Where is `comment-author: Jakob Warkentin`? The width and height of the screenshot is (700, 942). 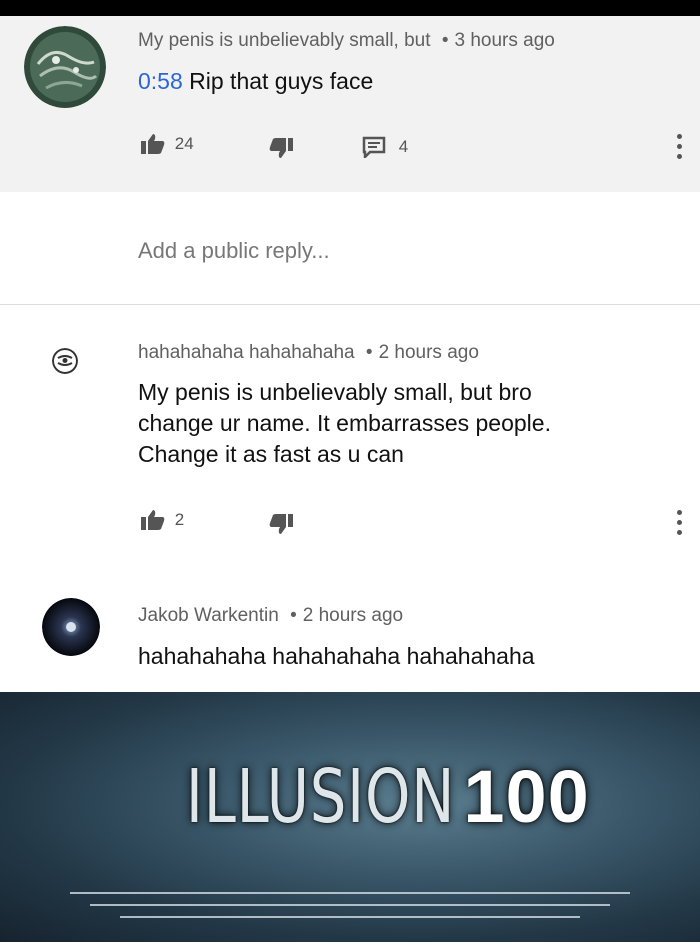
comment-author: Jakob Warkentin is located at coordinates (208, 615).